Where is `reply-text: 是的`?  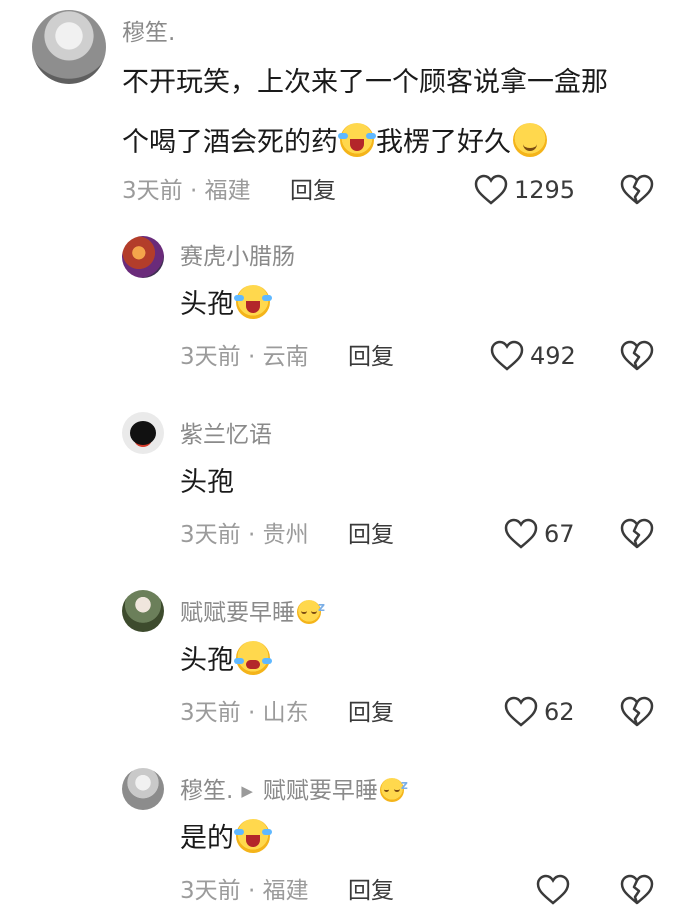 reply-text: 是的 is located at coordinates (226, 839).